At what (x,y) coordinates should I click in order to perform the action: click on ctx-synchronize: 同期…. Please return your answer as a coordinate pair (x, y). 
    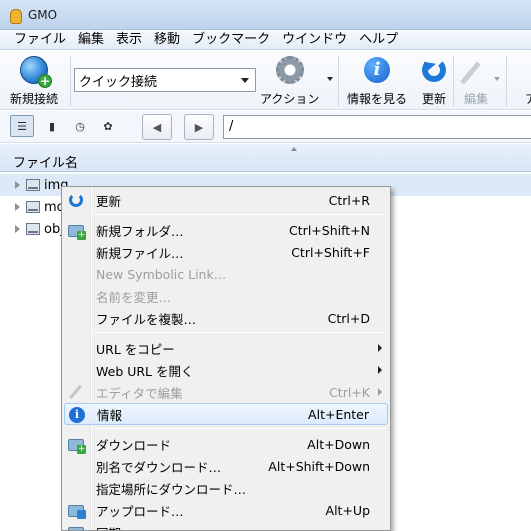
    Looking at the image, I should click on (226, 525).